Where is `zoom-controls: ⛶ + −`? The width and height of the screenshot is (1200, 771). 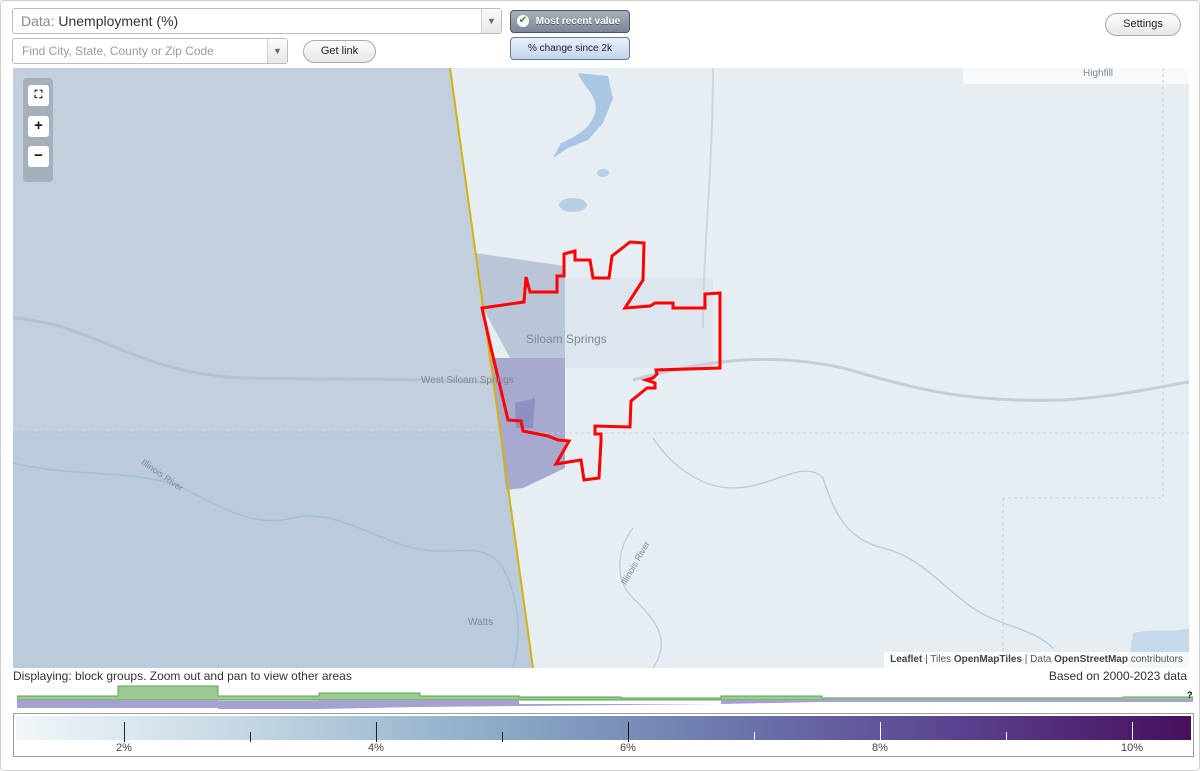 zoom-controls: ⛶ + − is located at coordinates (38, 130).